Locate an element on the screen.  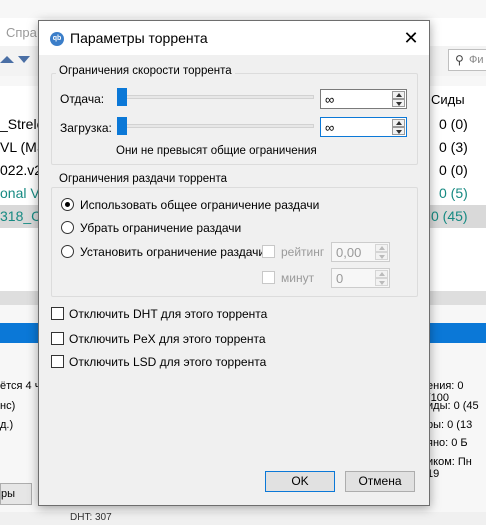
dht-status: DHT: 307 is located at coordinates (91, 517).